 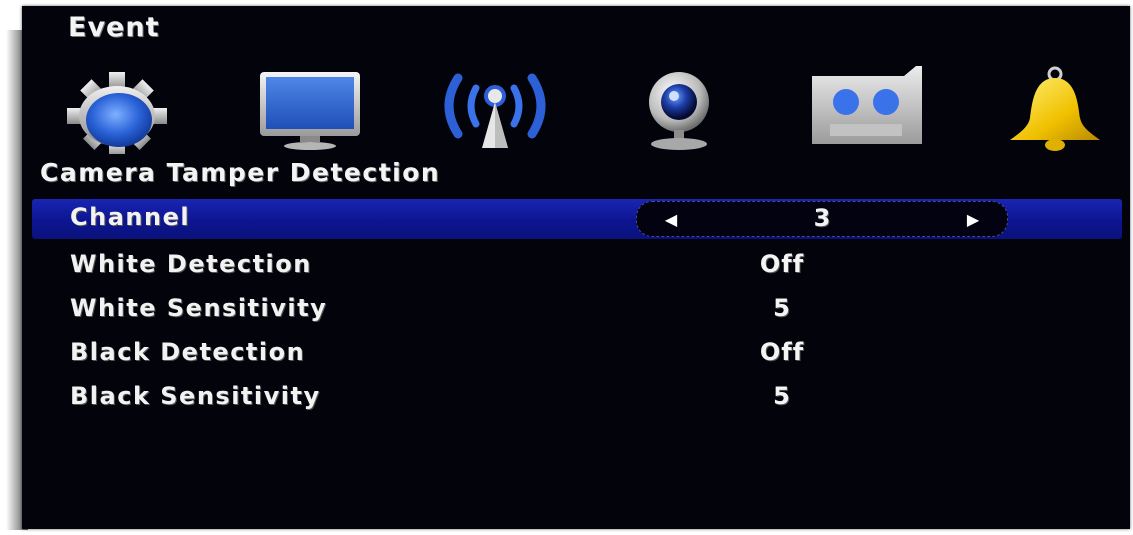 I want to click on display-icon, so click(x=310, y=110).